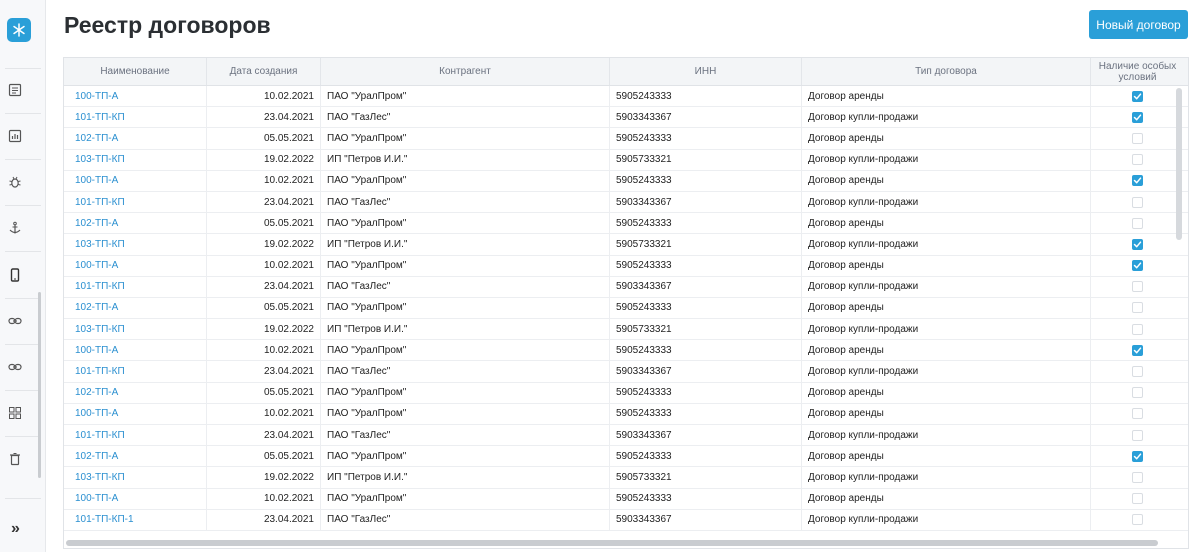  I want to click on contractor: ПАО "УралПром", so click(465, 392).